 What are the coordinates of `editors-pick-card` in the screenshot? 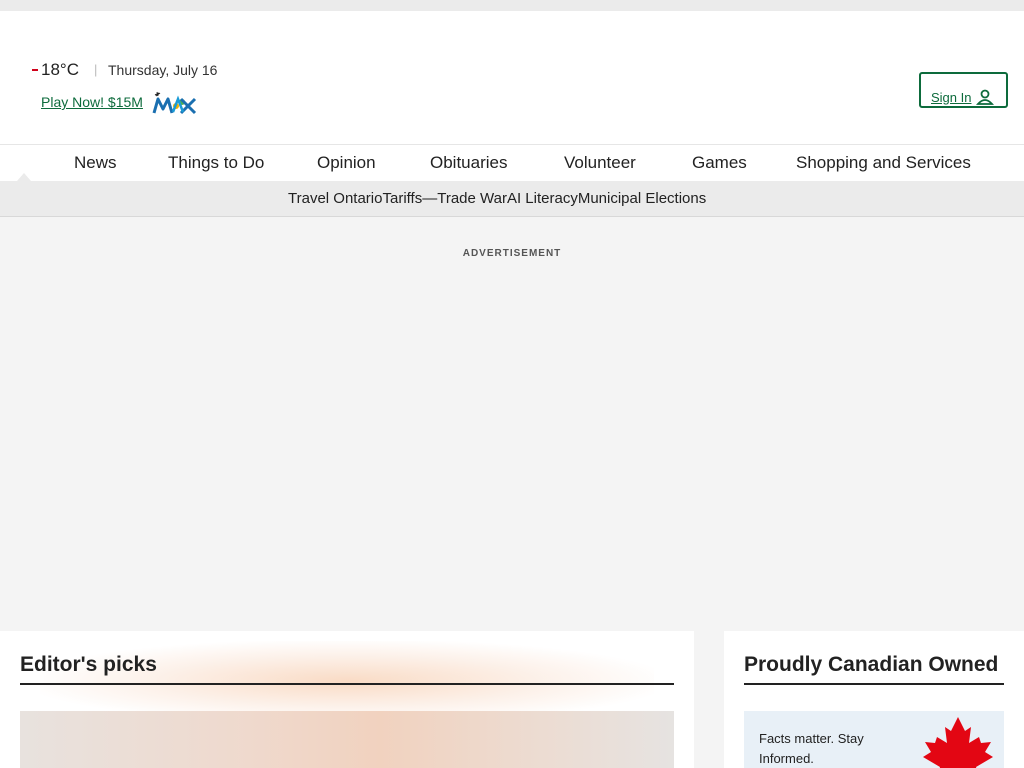 It's located at (347, 739).